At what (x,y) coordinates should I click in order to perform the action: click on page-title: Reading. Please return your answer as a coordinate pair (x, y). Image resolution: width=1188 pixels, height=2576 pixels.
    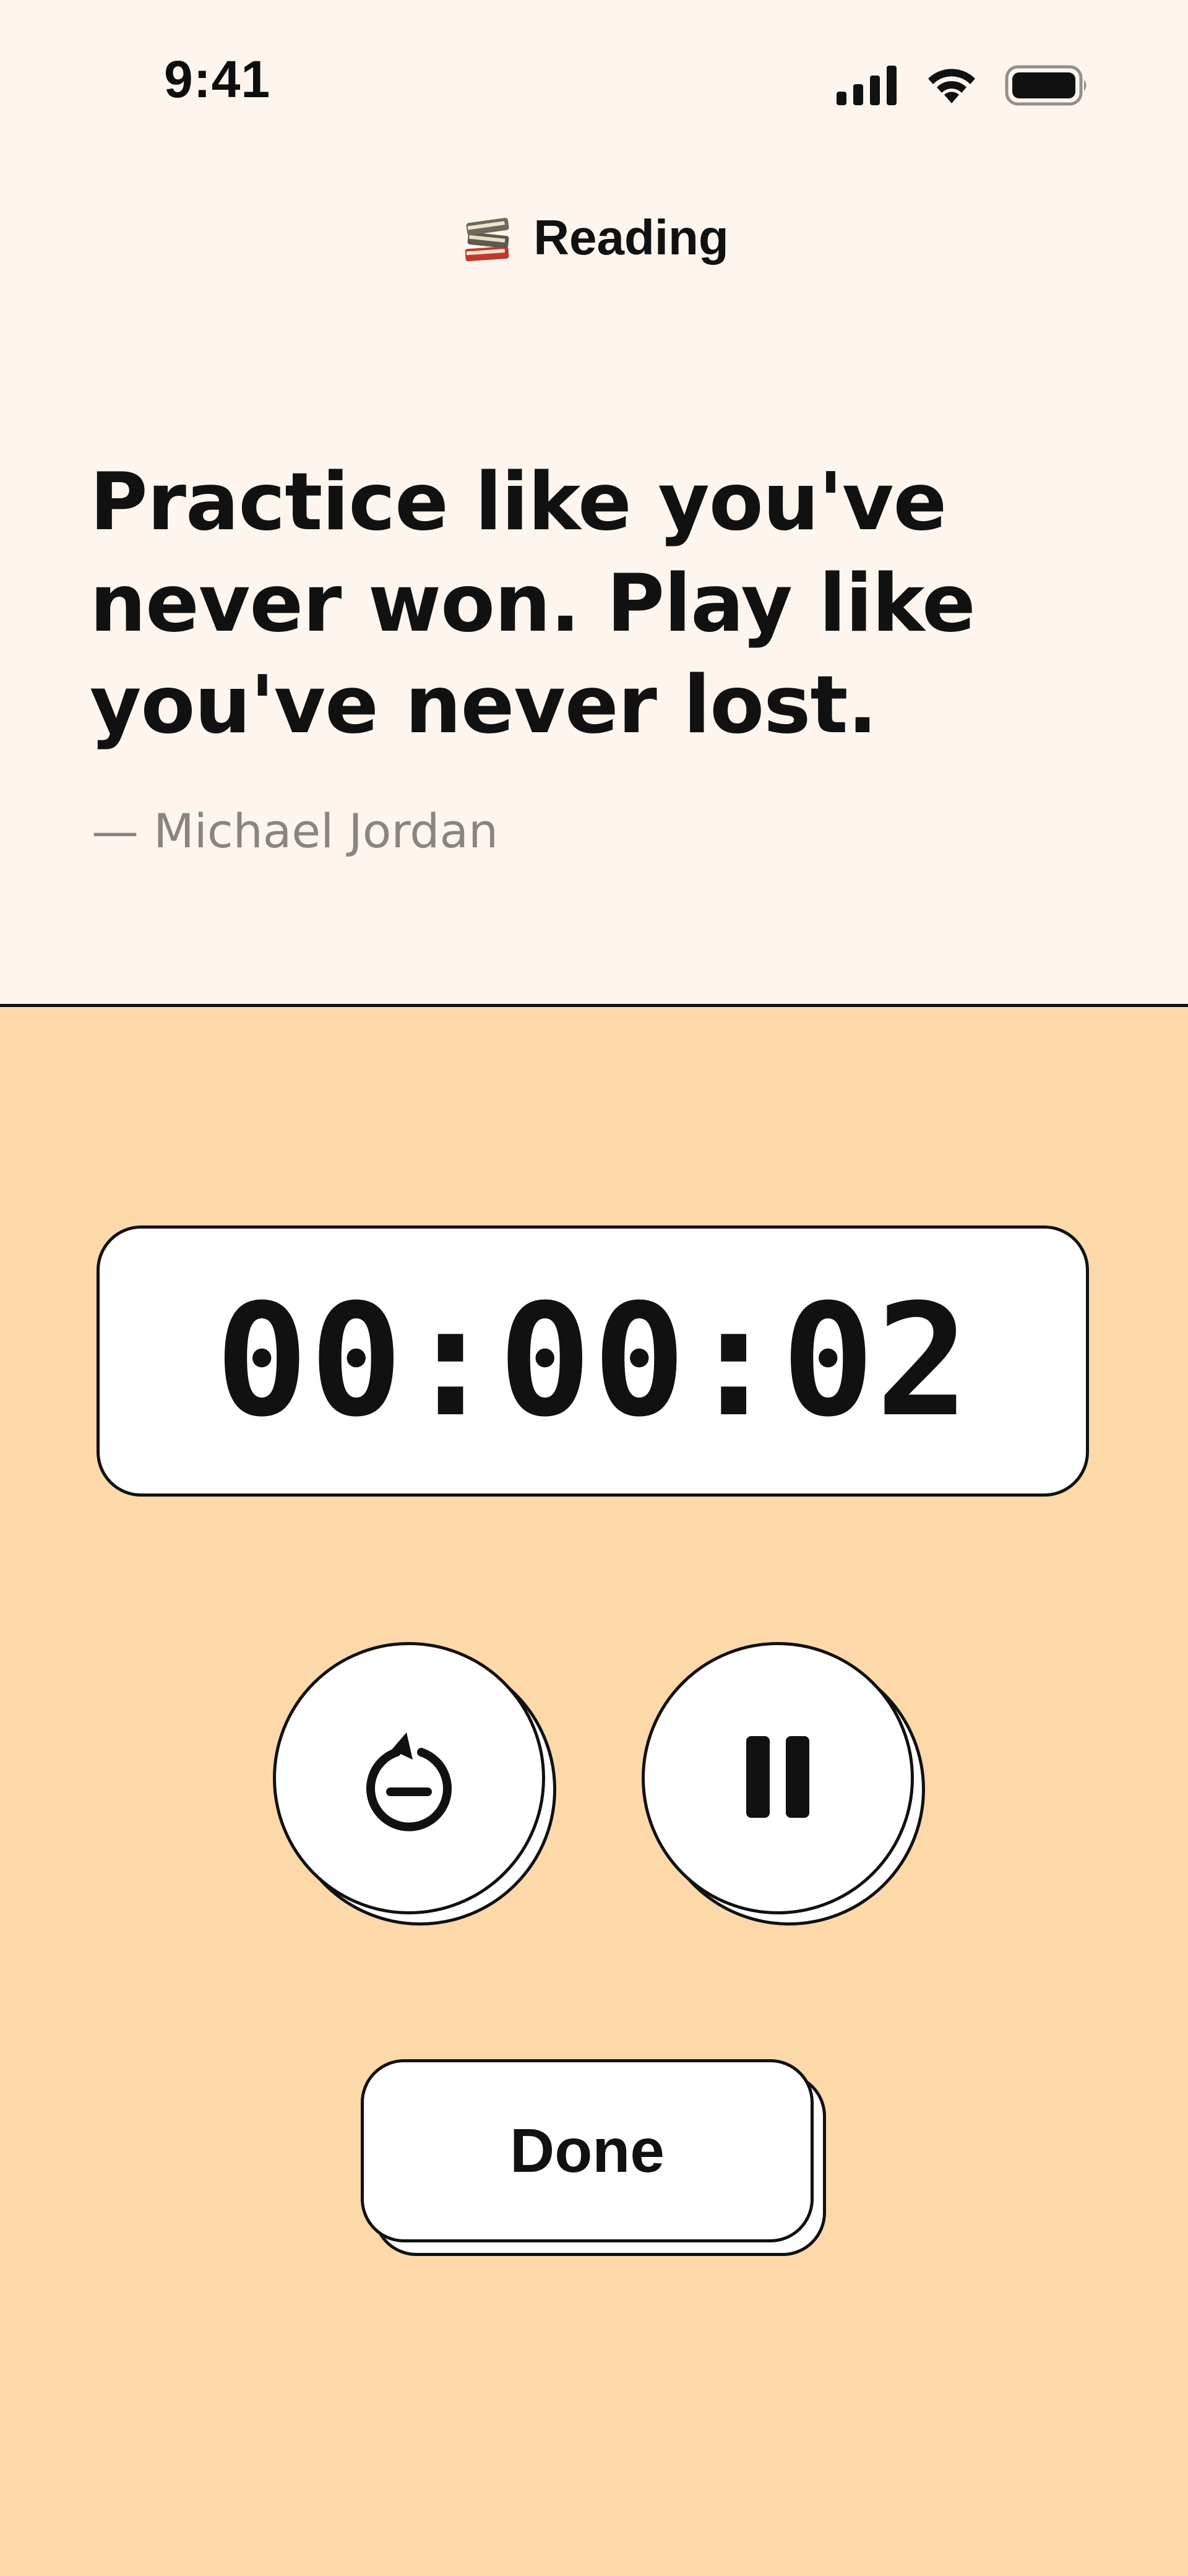
    Looking at the image, I should click on (631, 237).